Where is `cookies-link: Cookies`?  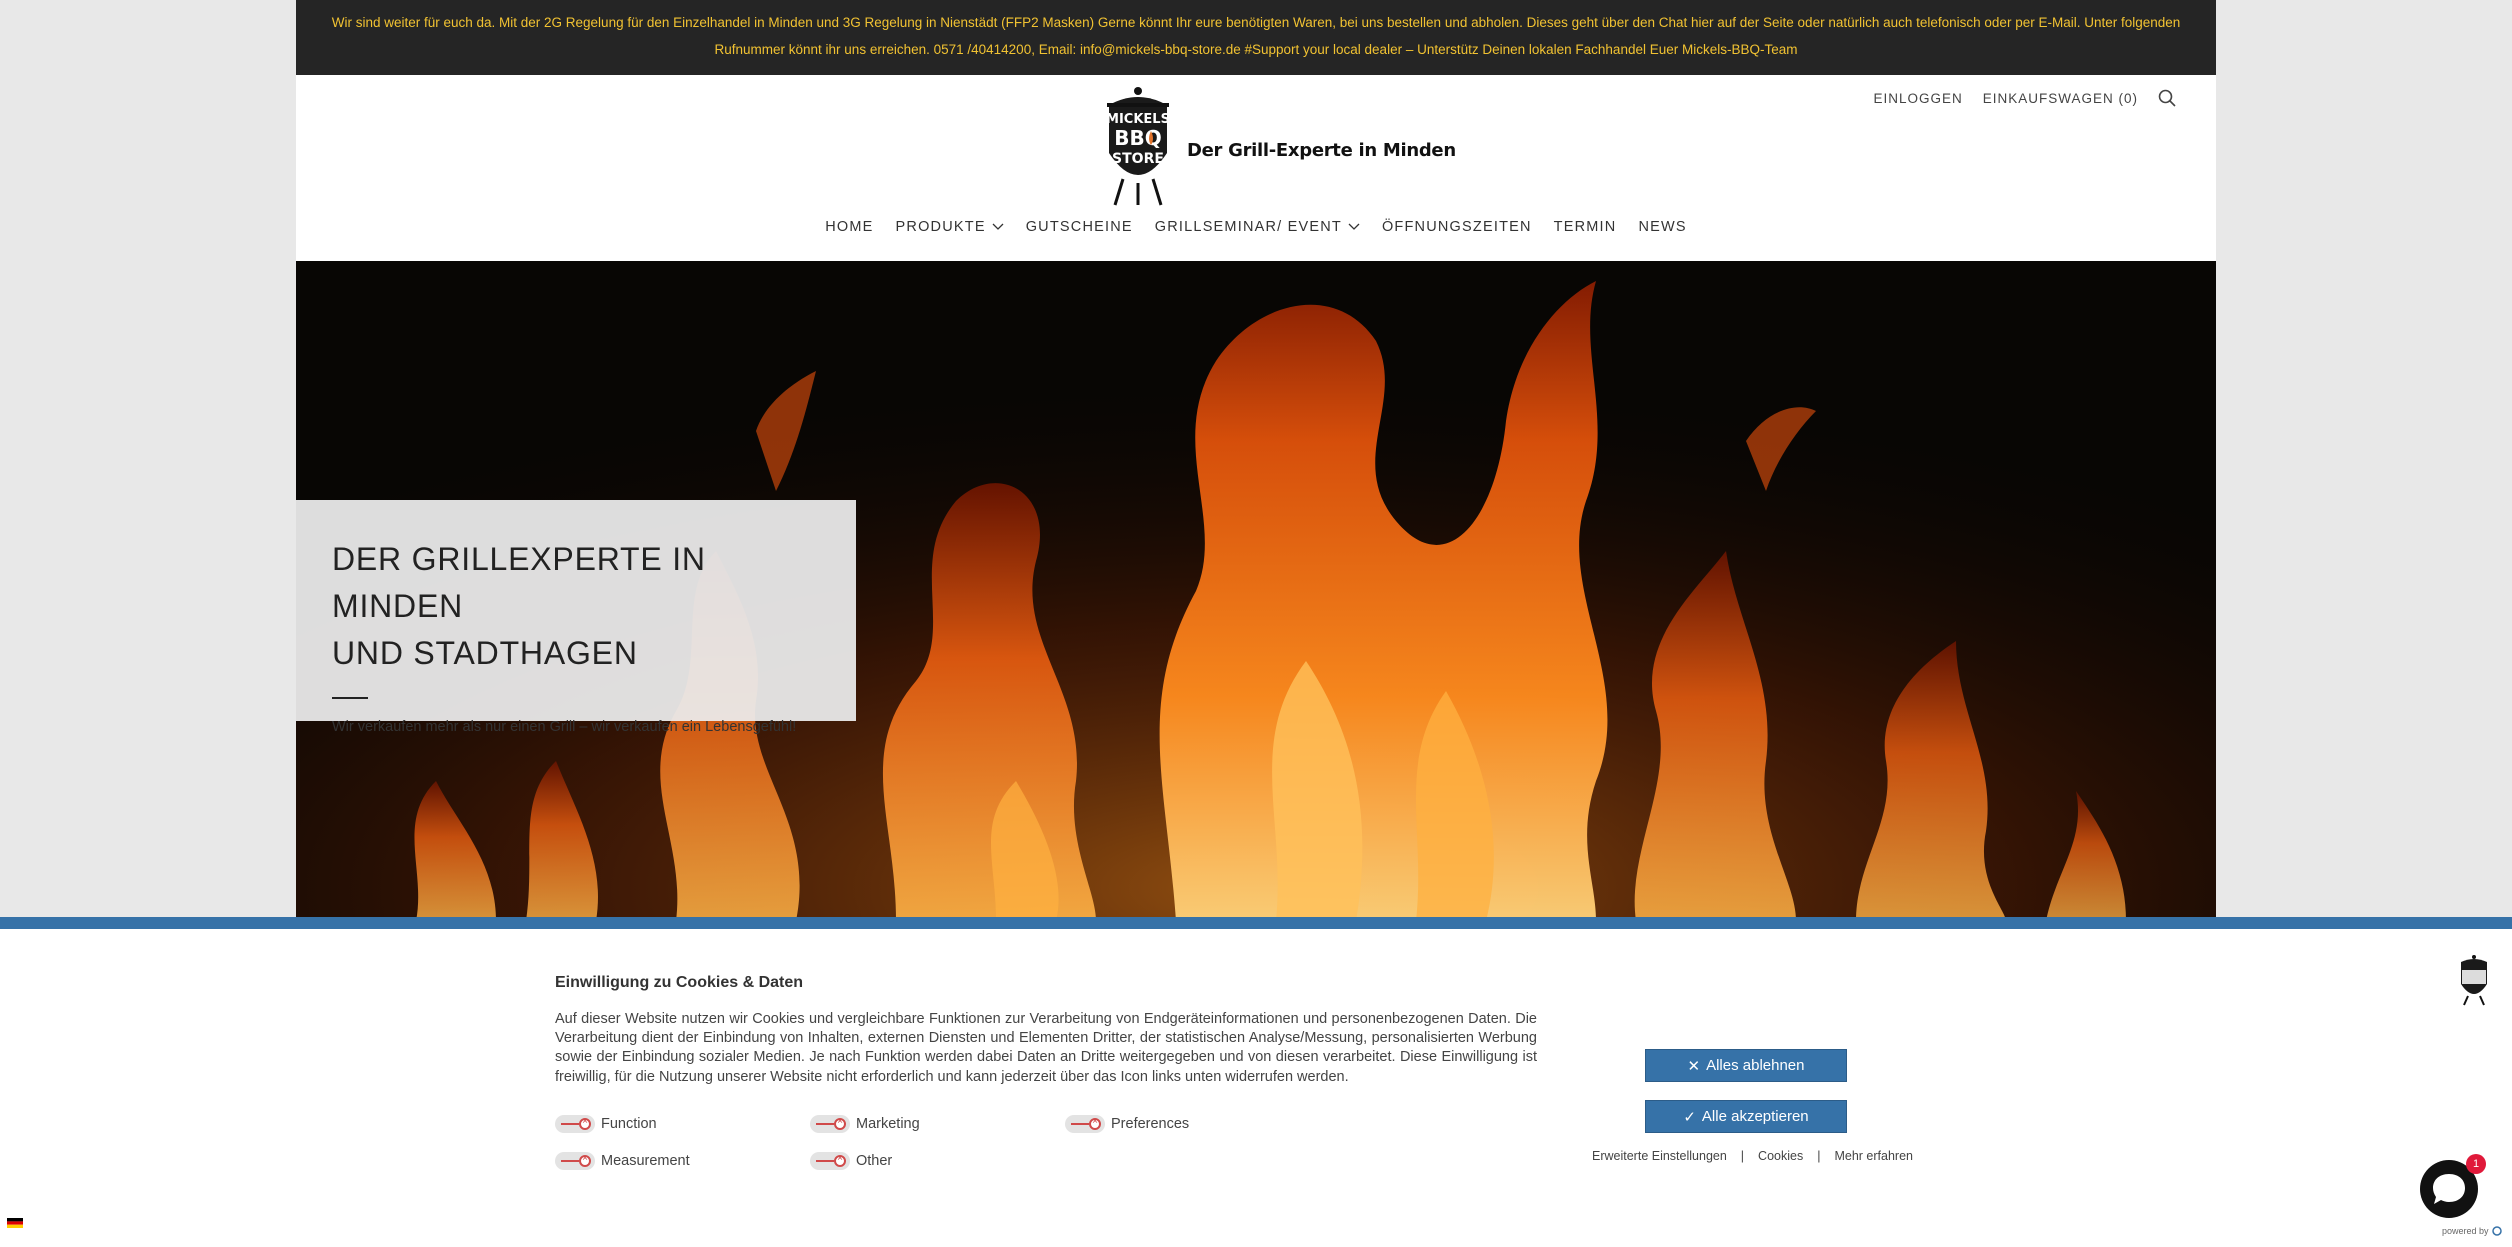 cookies-link: Cookies is located at coordinates (1780, 1156).